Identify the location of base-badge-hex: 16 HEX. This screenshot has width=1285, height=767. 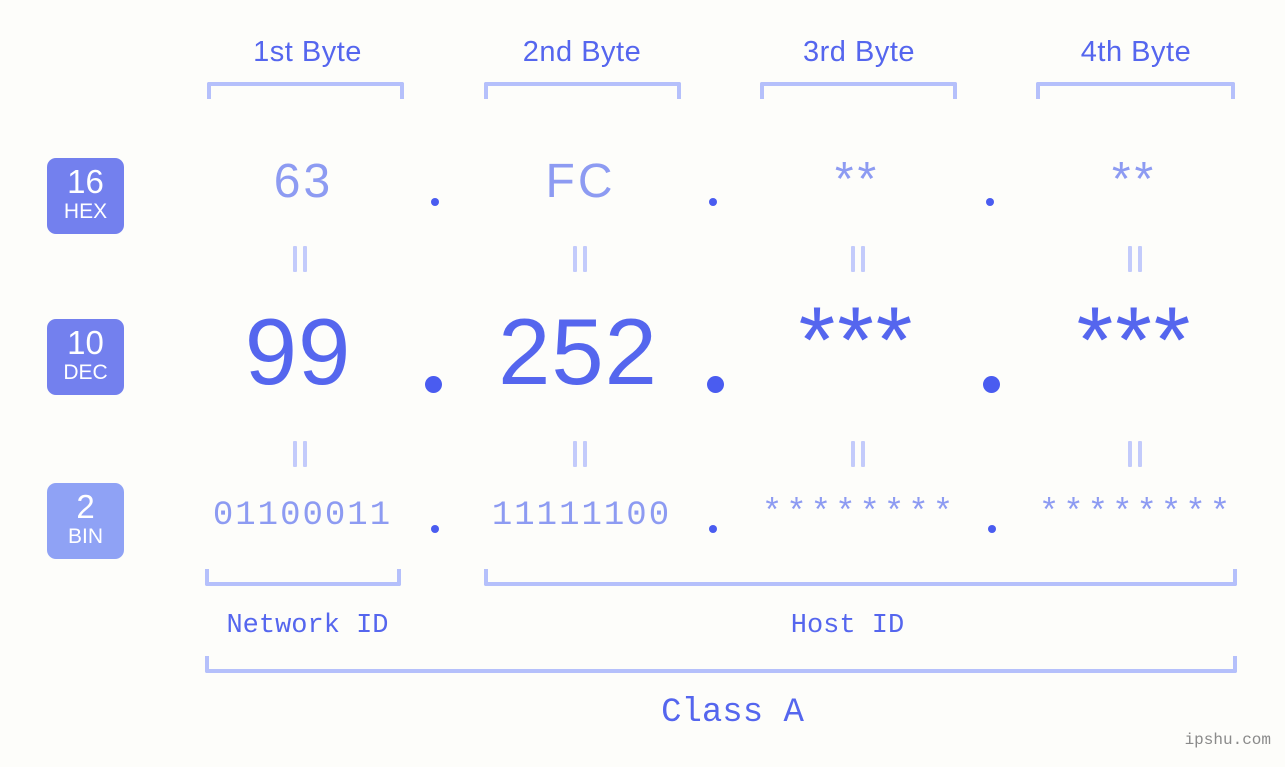
(85, 196).